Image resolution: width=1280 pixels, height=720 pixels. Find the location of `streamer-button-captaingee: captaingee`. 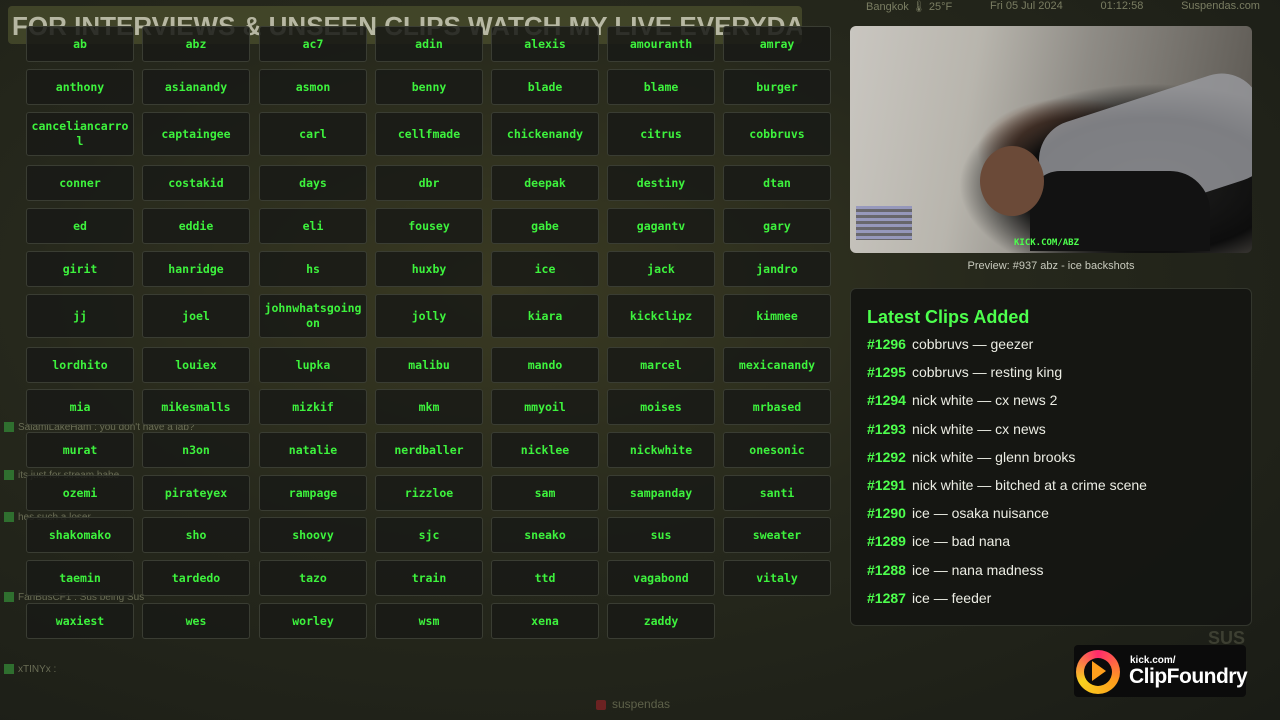

streamer-button-captaingee: captaingee is located at coordinates (196, 134).